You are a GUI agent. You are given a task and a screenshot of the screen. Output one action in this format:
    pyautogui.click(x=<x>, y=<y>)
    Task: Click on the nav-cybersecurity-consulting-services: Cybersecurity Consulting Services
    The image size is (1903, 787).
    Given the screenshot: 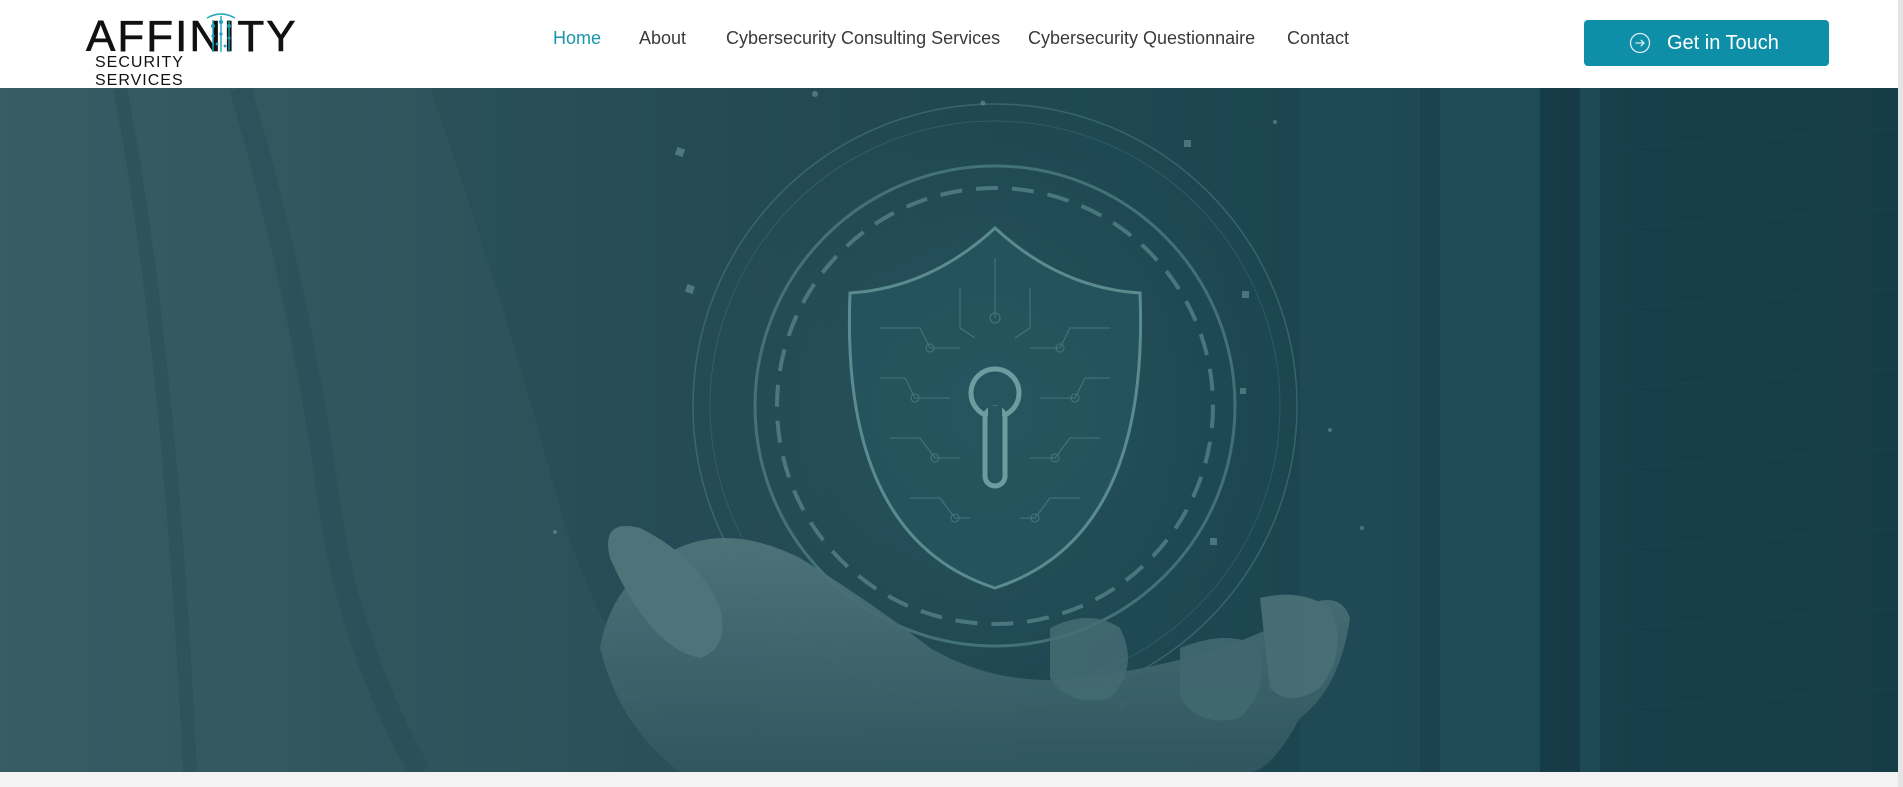 What is the action you would take?
    pyautogui.click(x=863, y=38)
    